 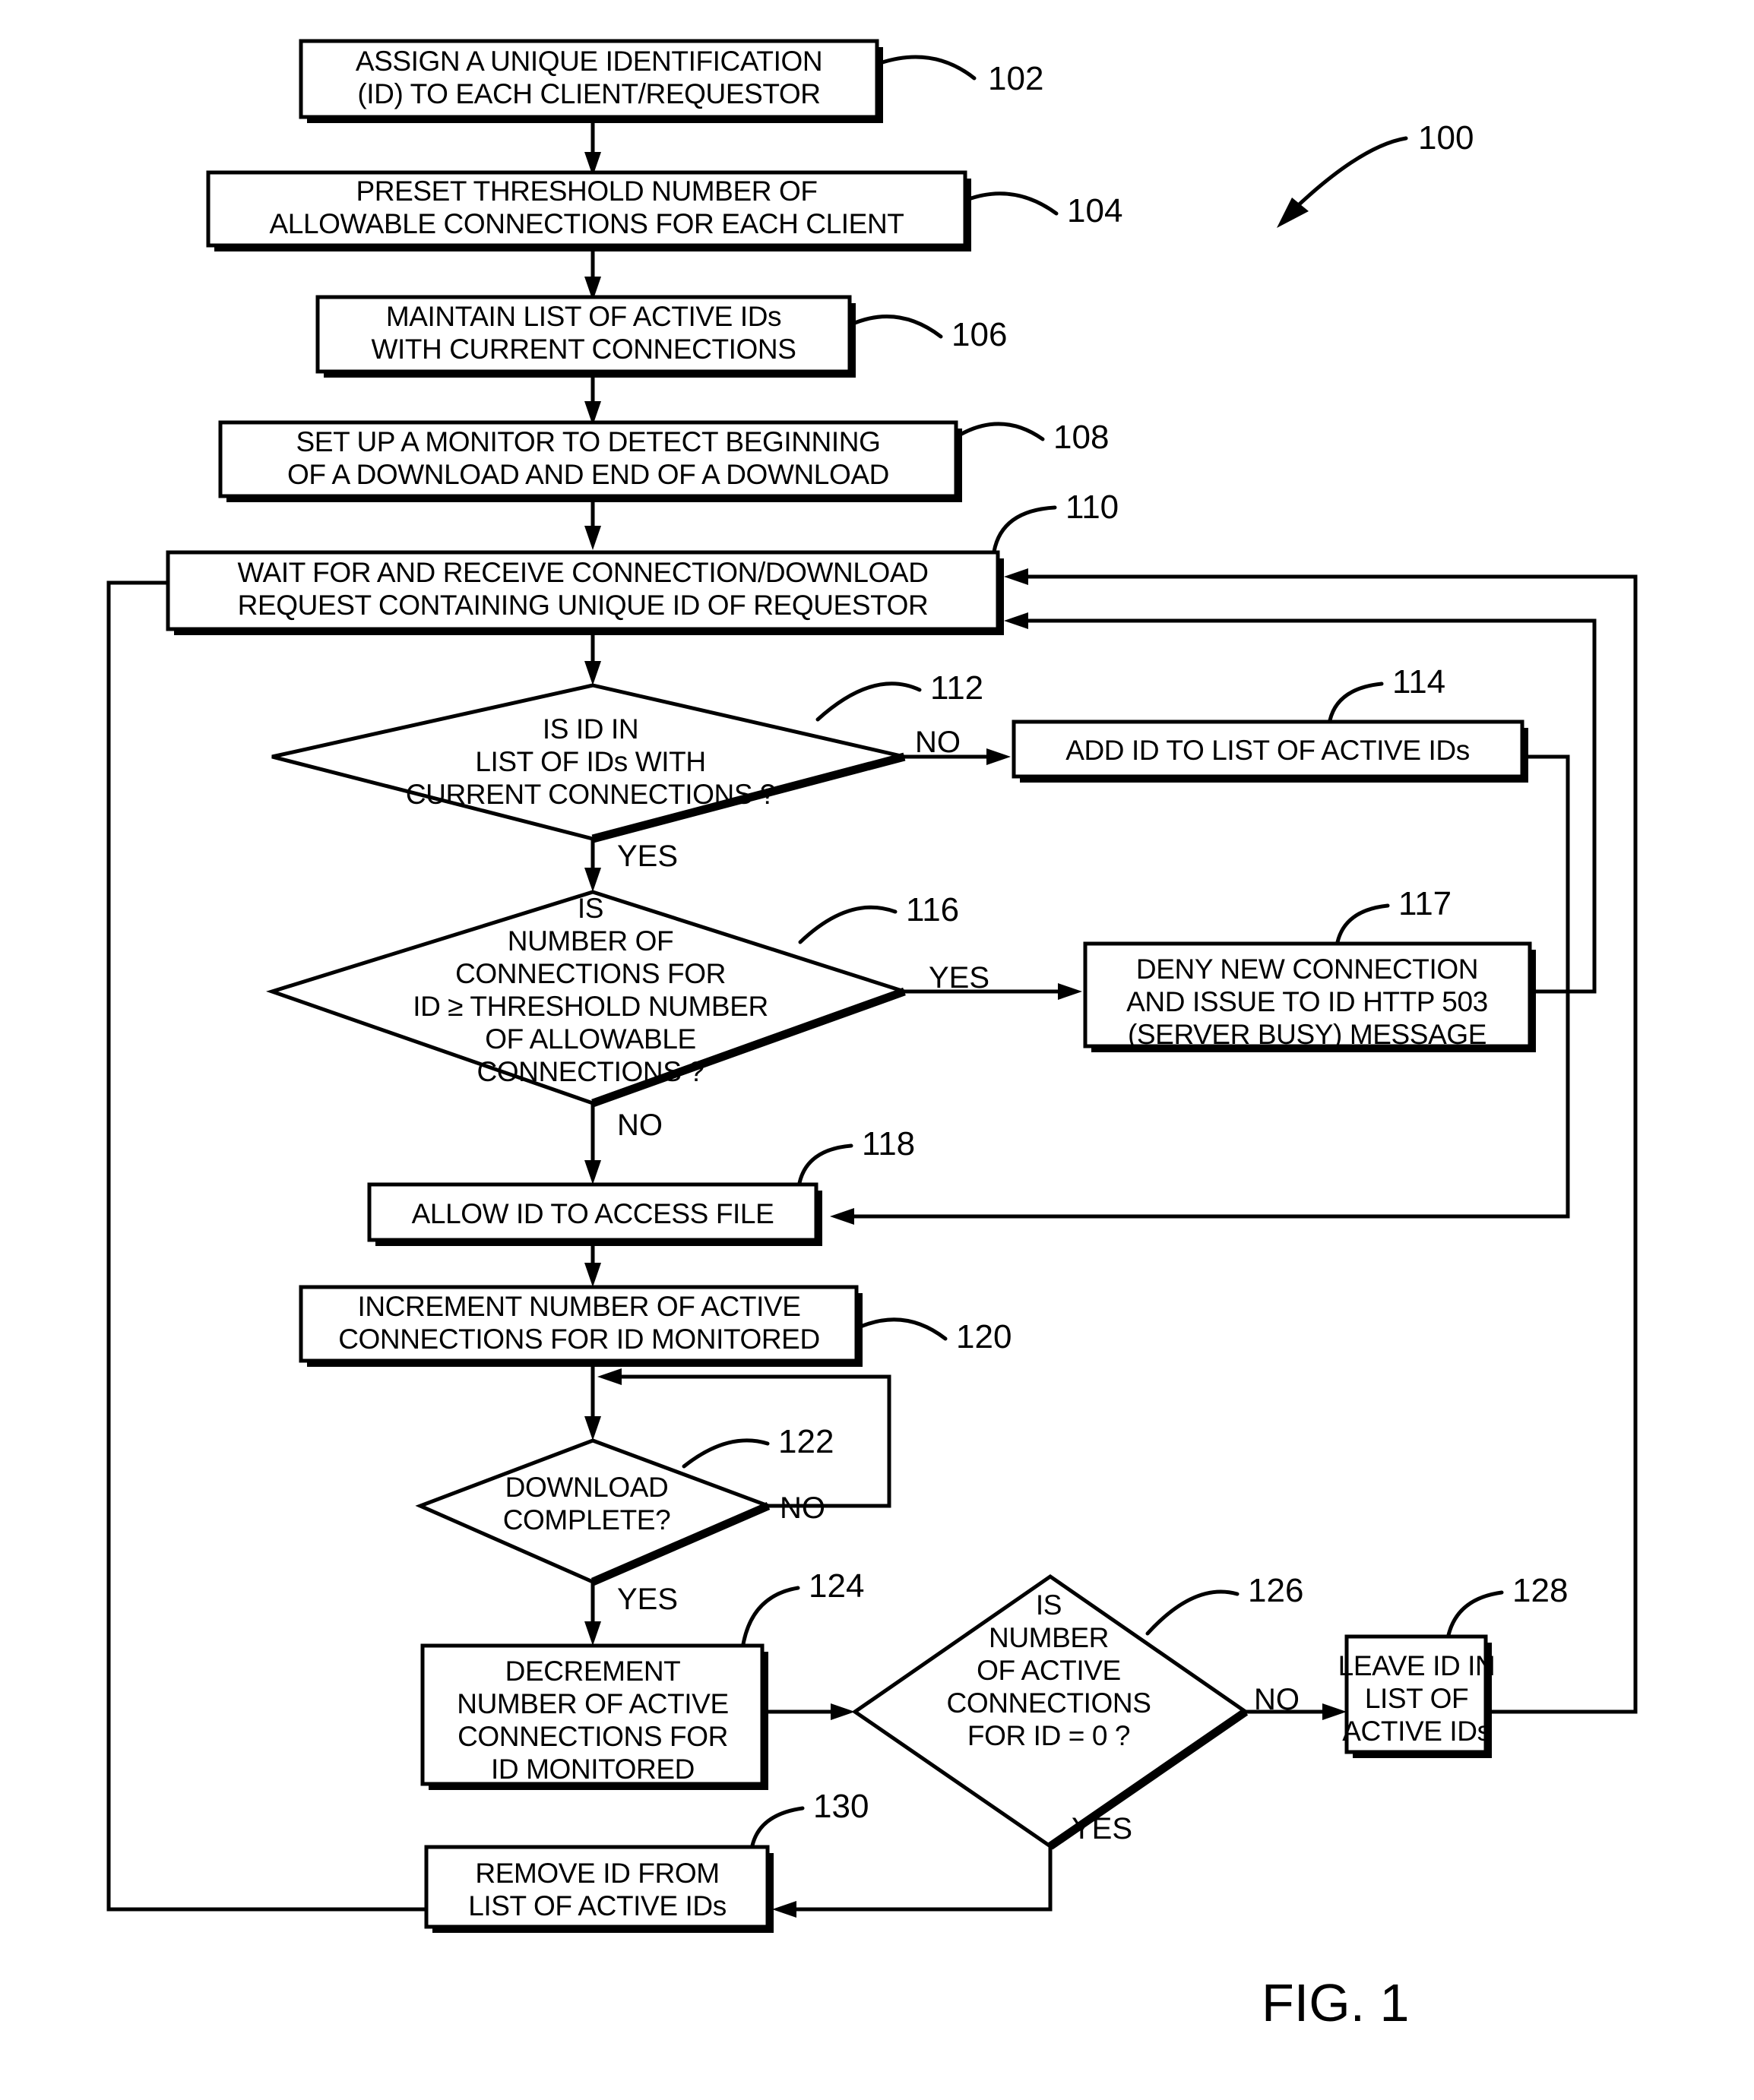 What do you see at coordinates (587, 1487) in the screenshot?
I see `node-label-line: DOWNLOAD` at bounding box center [587, 1487].